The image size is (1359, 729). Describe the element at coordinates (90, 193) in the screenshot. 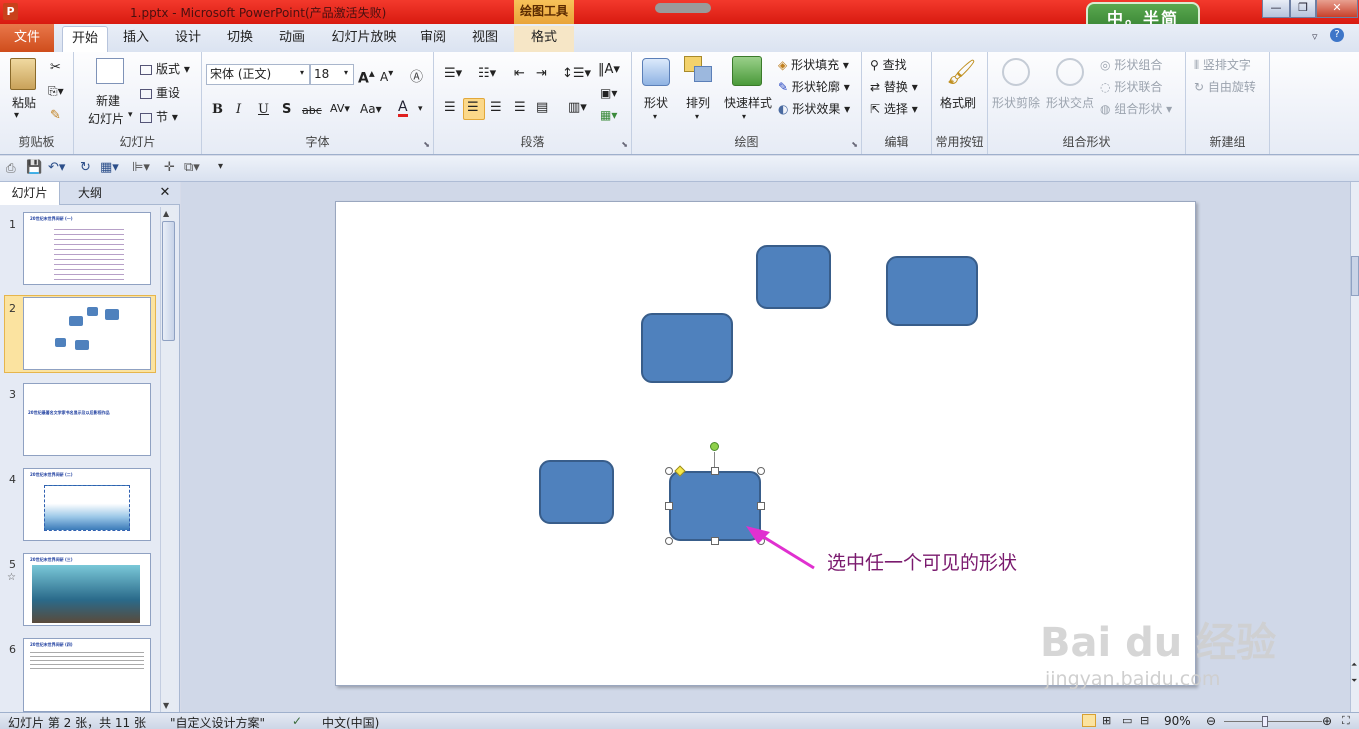

I see `tab-outline-panel: 大纲` at that location.